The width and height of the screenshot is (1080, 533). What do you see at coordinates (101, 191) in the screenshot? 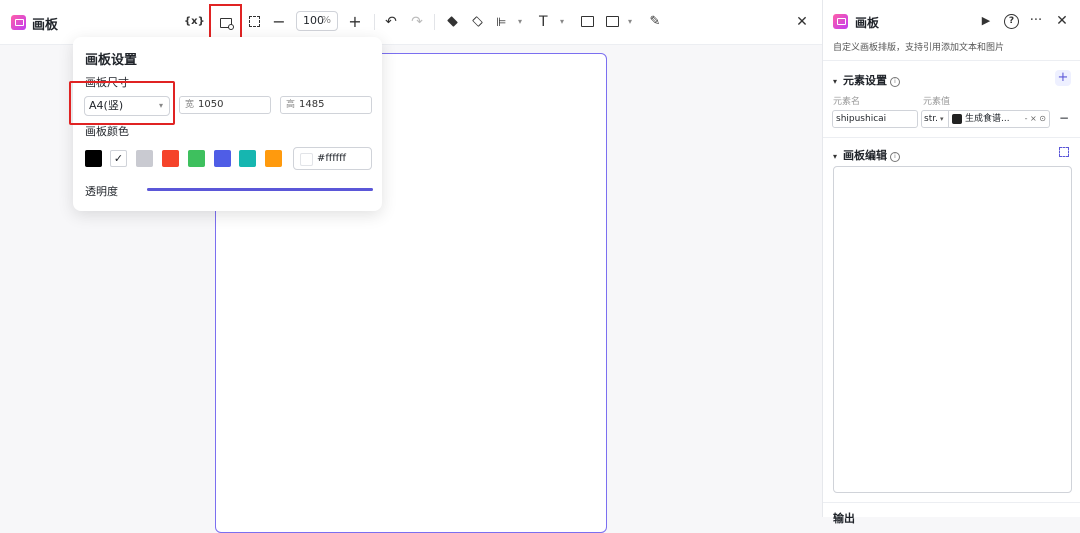
I see `opacity-label: 透明度` at bounding box center [101, 191].